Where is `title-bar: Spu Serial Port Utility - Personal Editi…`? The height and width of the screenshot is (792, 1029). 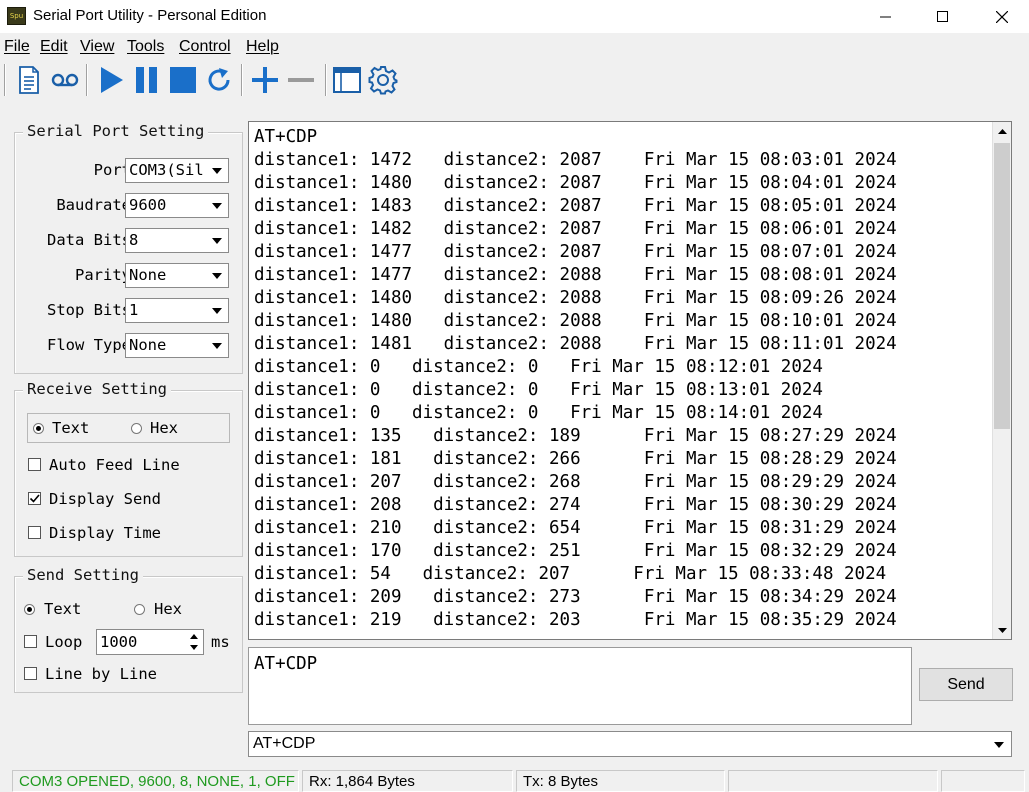
title-bar: Spu Serial Port Utility - Personal Editi… is located at coordinates (514, 16).